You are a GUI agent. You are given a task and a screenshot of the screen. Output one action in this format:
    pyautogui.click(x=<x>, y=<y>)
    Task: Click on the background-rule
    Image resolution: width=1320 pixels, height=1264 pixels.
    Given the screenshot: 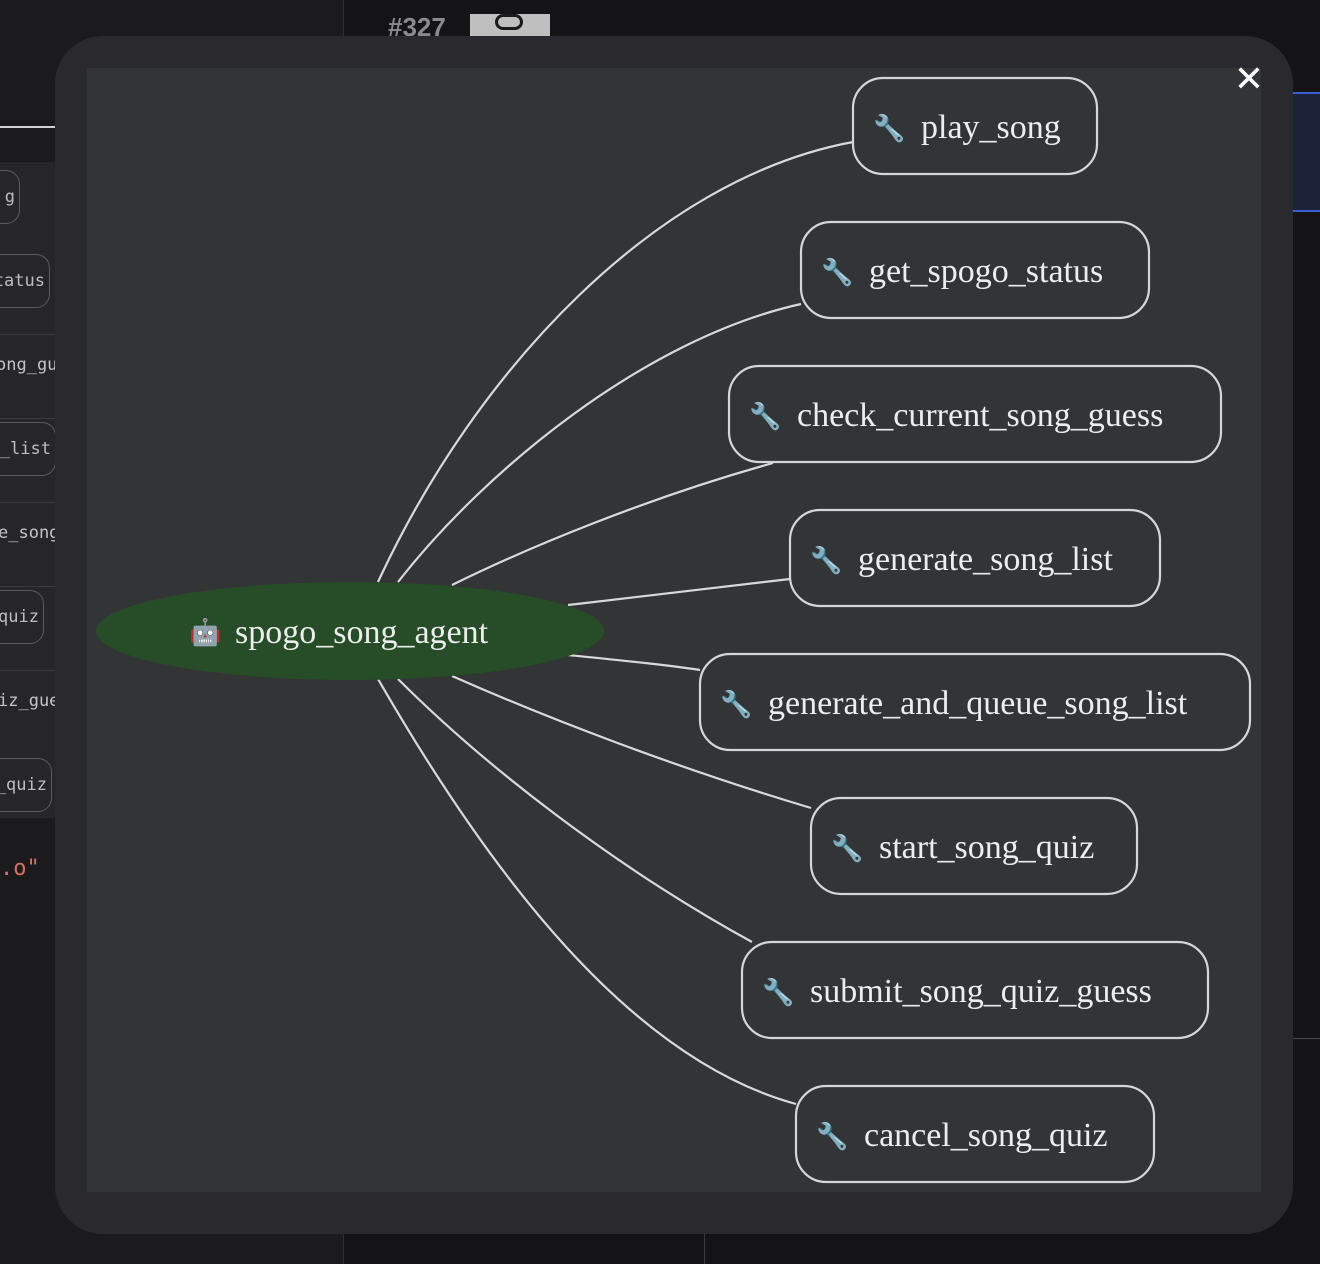 What is the action you would take?
    pyautogui.click(x=30, y=127)
    